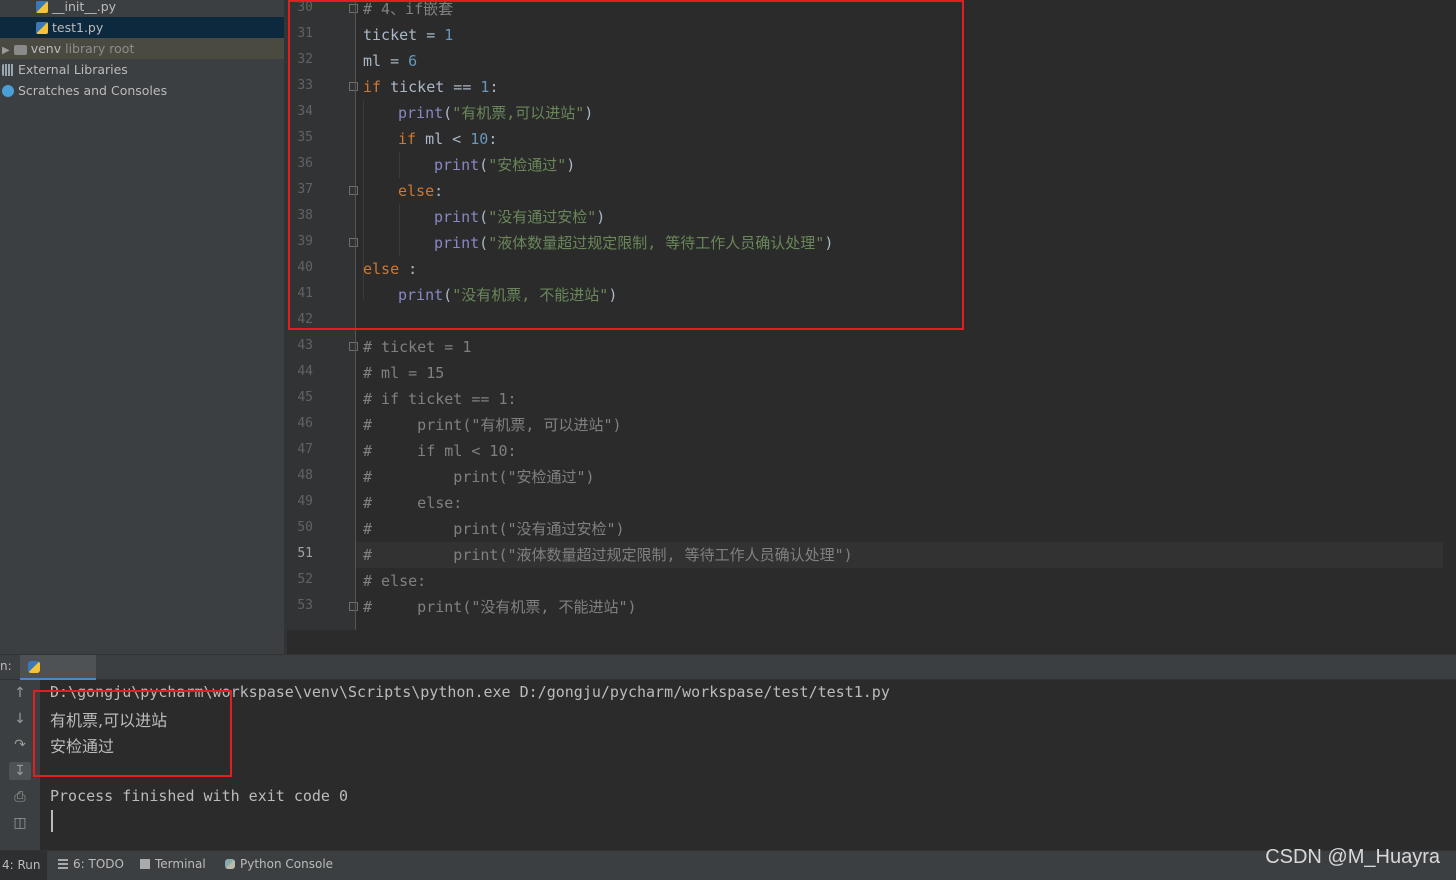  Describe the element at coordinates (500, 607) in the screenshot. I see `code-line-53: # print("没有机票, 不能进站")` at that location.